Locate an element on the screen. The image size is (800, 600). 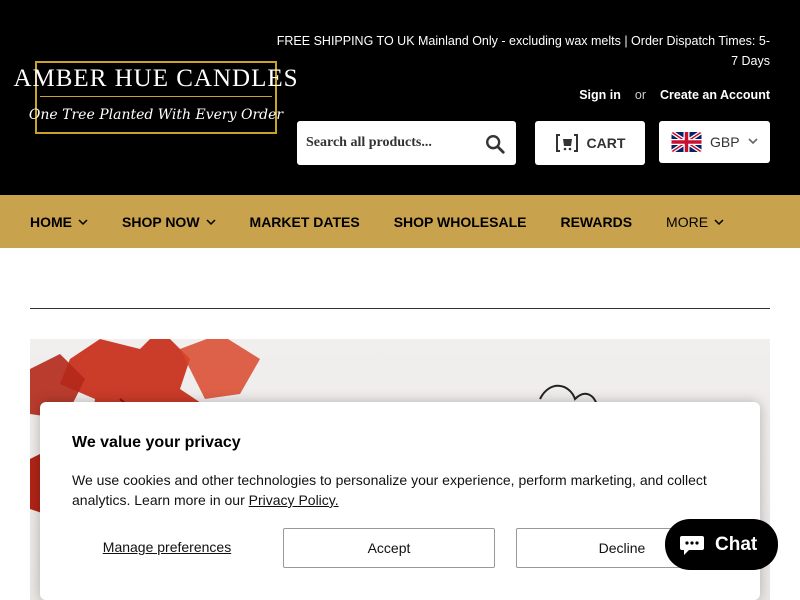
uk-flag-icon is located at coordinates (686, 142).